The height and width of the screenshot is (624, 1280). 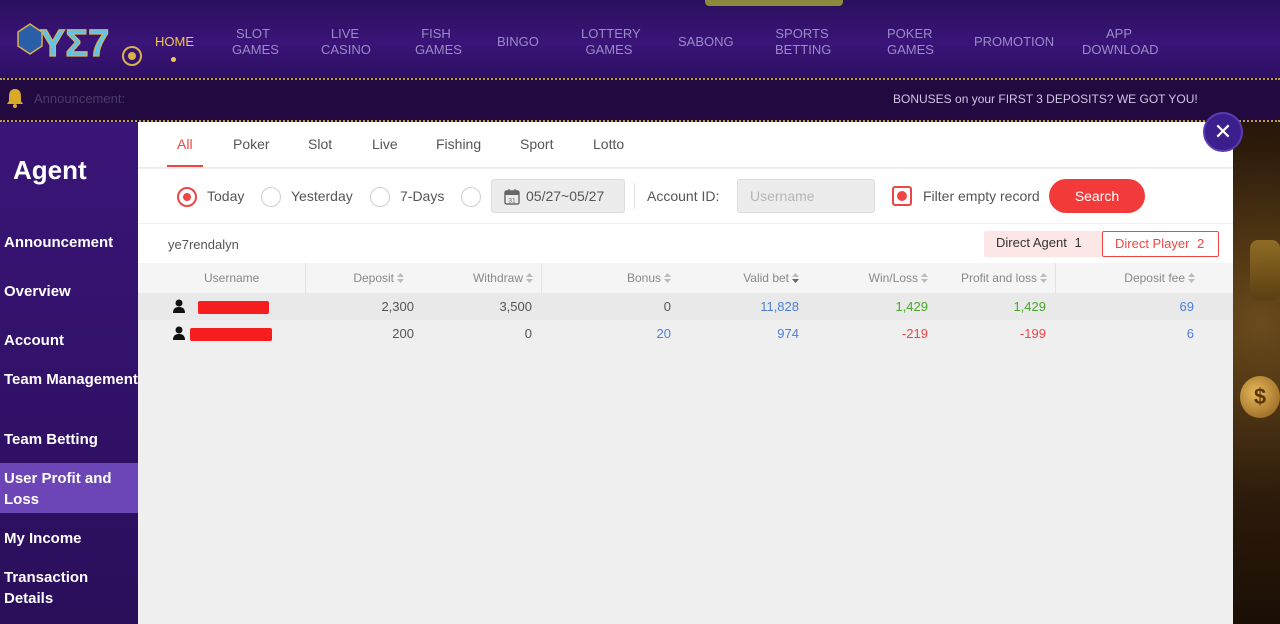 What do you see at coordinates (255, 42) in the screenshot?
I see `nav-slot-games: SLOT GAMES` at bounding box center [255, 42].